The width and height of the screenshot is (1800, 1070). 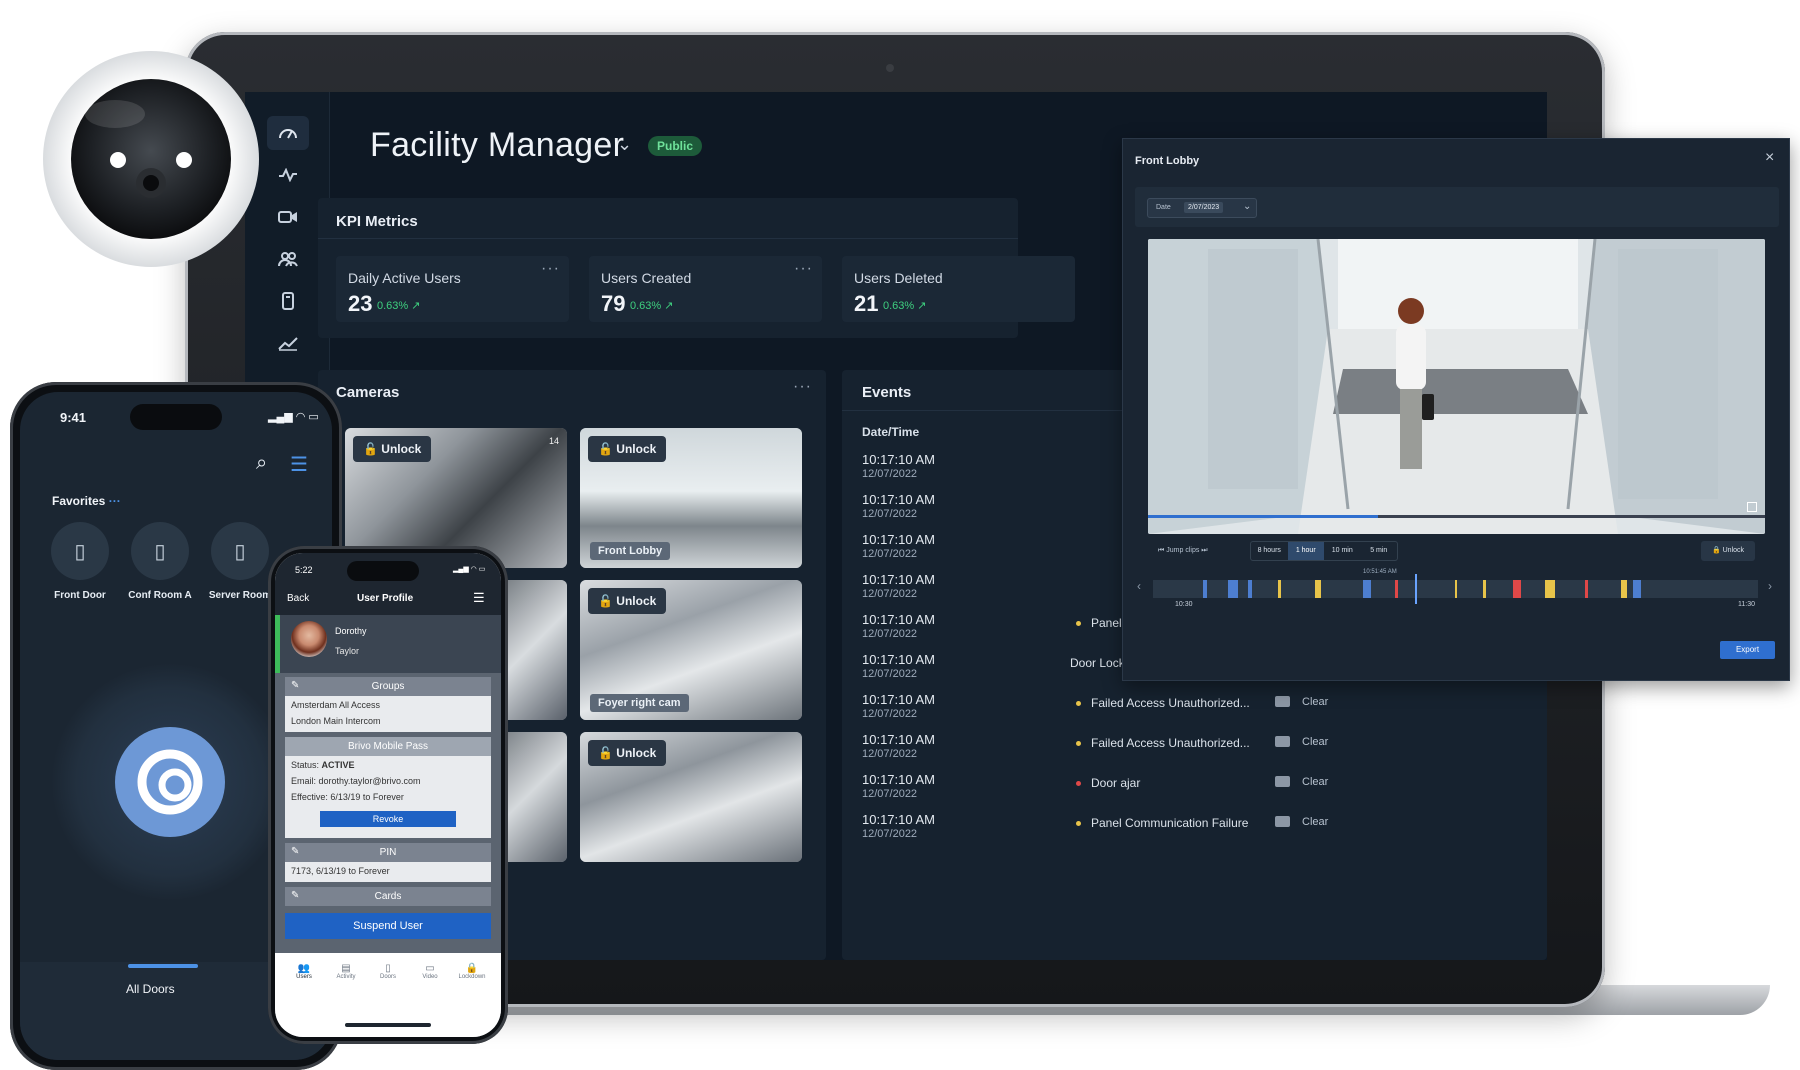 I want to click on chevron-left-icon: ‹, so click(x=1139, y=586).